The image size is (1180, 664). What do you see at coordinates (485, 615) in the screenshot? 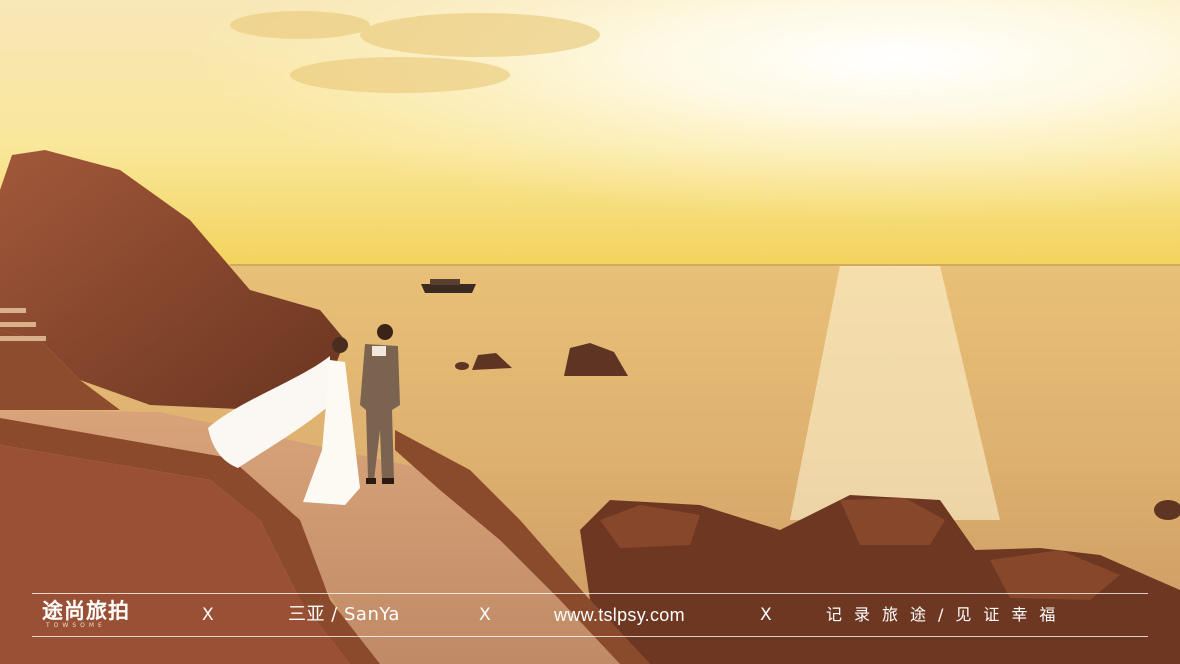
I see `separator-2: X` at bounding box center [485, 615].